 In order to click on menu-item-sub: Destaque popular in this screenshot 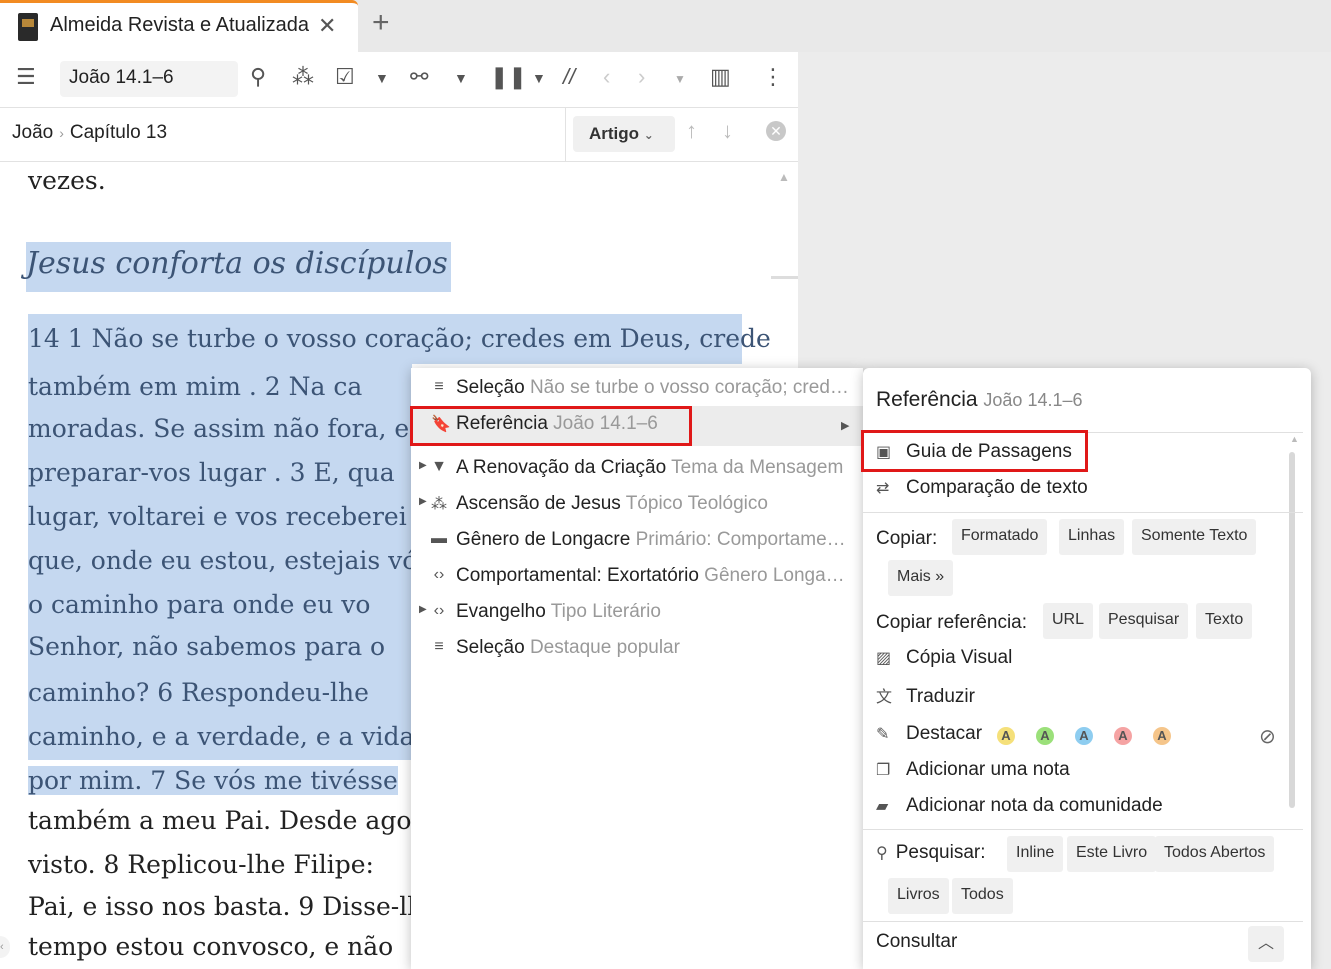, I will do `click(604, 647)`.